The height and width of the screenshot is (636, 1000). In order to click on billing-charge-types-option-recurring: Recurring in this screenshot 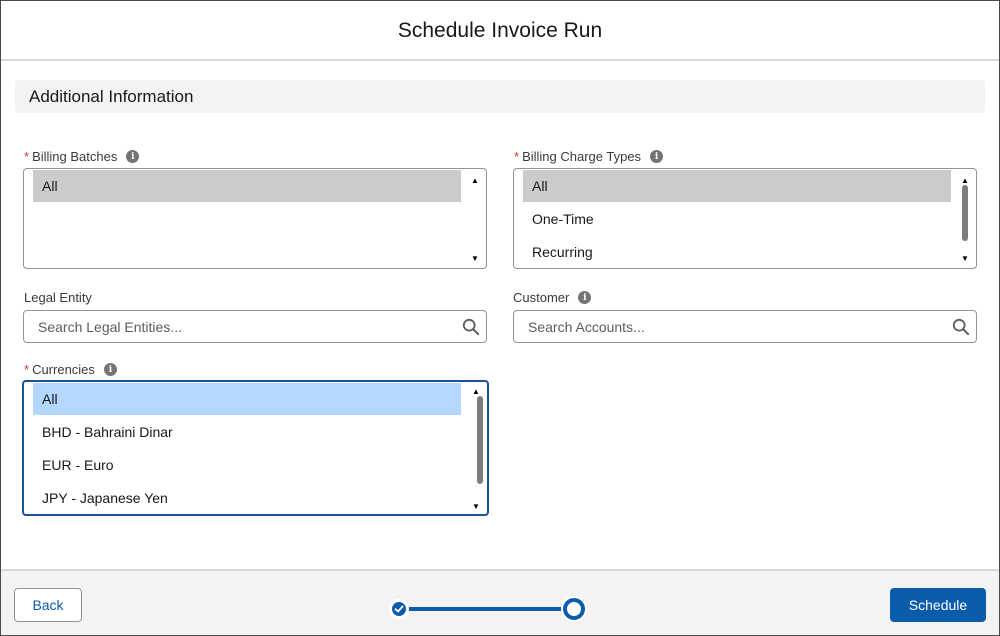, I will do `click(737, 252)`.